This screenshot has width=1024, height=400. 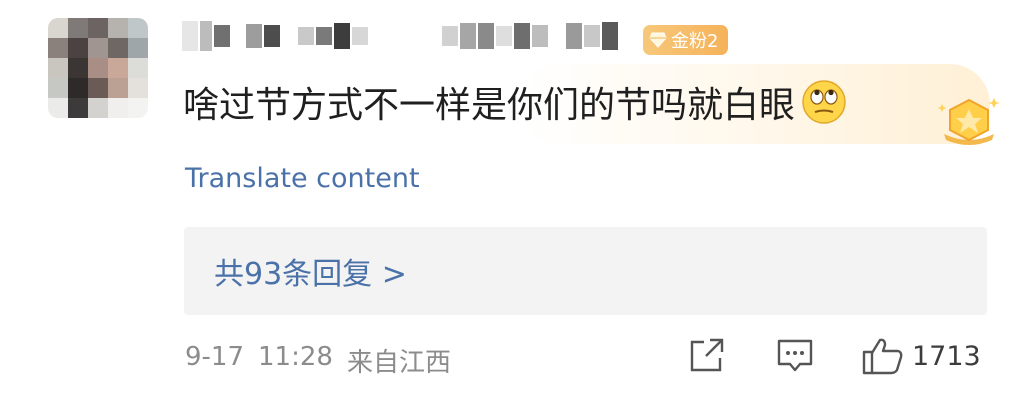 I want to click on comment-body: 啥过节方式不一样是你们的节吗就白眼, so click(x=489, y=105).